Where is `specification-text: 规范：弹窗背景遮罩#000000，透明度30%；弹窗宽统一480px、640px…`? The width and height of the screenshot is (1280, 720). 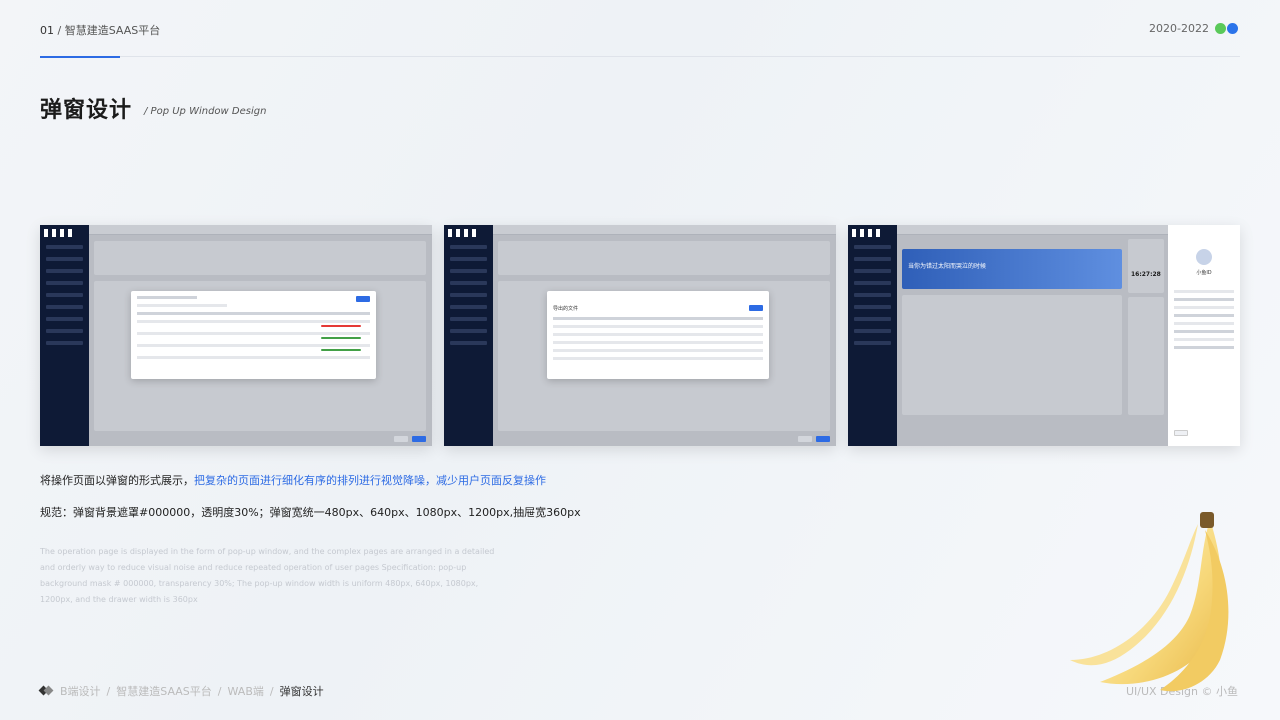
specification-text: 规范：弹窗背景遮罩#000000，透明度30%；弹窗宽统一480px、640px… is located at coordinates (310, 512).